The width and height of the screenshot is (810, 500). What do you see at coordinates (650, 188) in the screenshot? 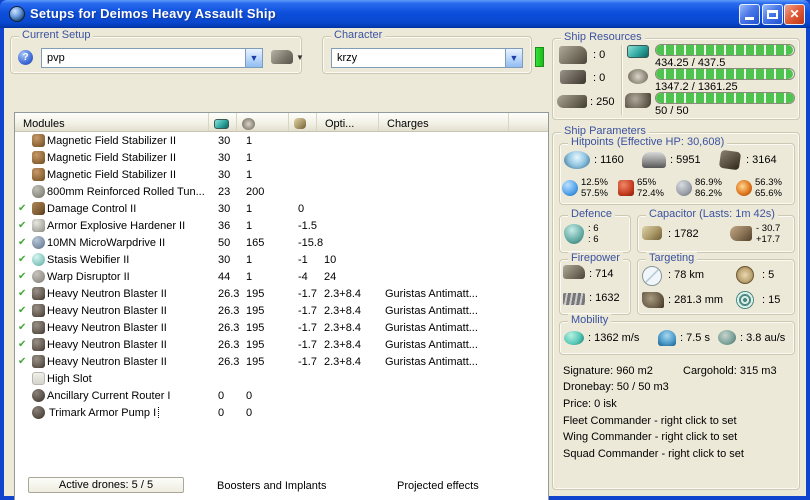
I see `explosive-resist-values: 65% 72.4%` at bounding box center [650, 188].